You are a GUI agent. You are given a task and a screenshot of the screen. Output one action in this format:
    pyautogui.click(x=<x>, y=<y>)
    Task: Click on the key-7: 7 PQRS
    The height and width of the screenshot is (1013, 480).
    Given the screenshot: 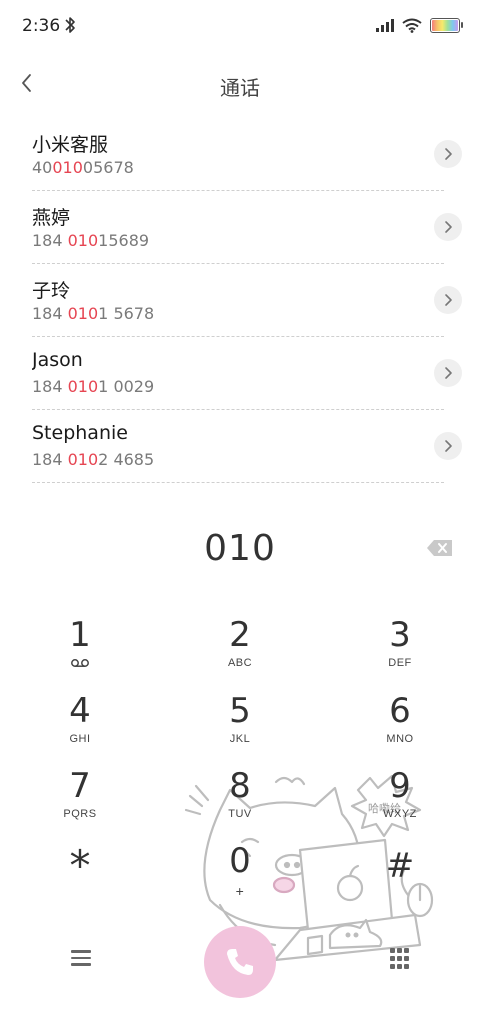 What is the action you would take?
    pyautogui.click(x=80, y=801)
    